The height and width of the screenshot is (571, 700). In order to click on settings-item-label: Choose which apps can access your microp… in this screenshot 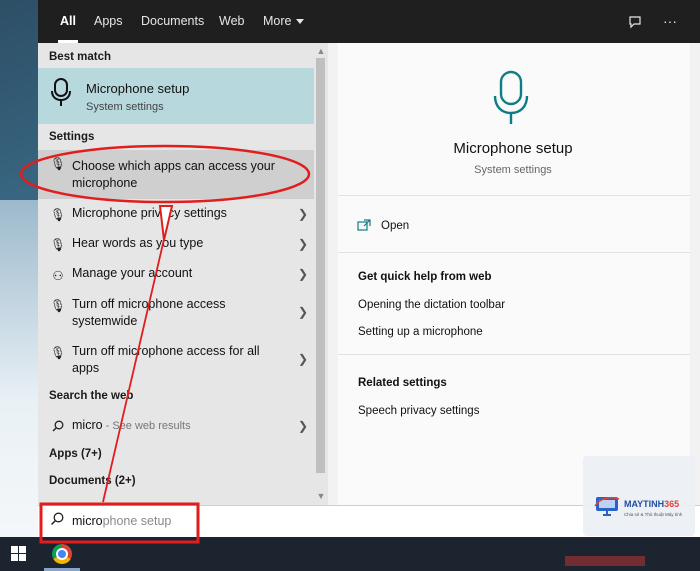, I will do `click(173, 174)`.